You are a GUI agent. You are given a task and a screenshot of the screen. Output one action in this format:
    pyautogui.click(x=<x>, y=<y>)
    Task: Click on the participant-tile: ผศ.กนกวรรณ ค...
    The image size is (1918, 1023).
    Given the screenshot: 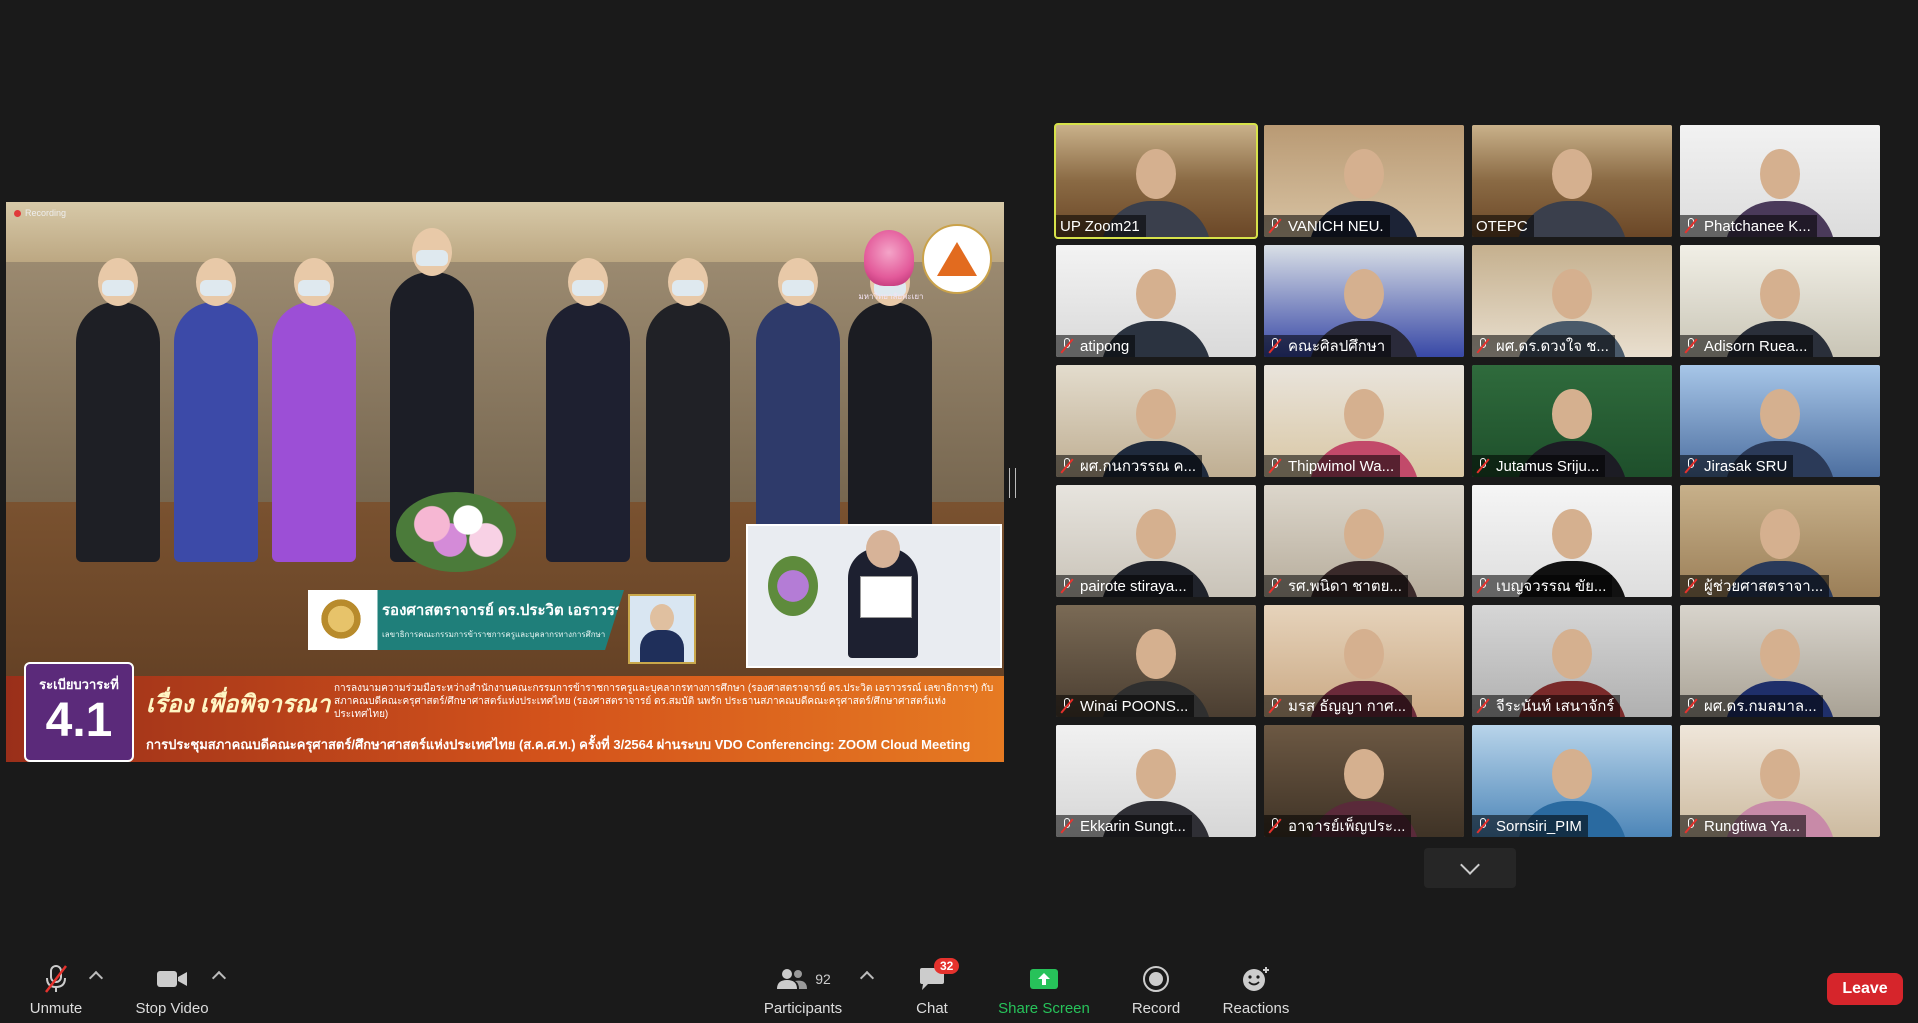 What is the action you would take?
    pyautogui.click(x=1156, y=421)
    